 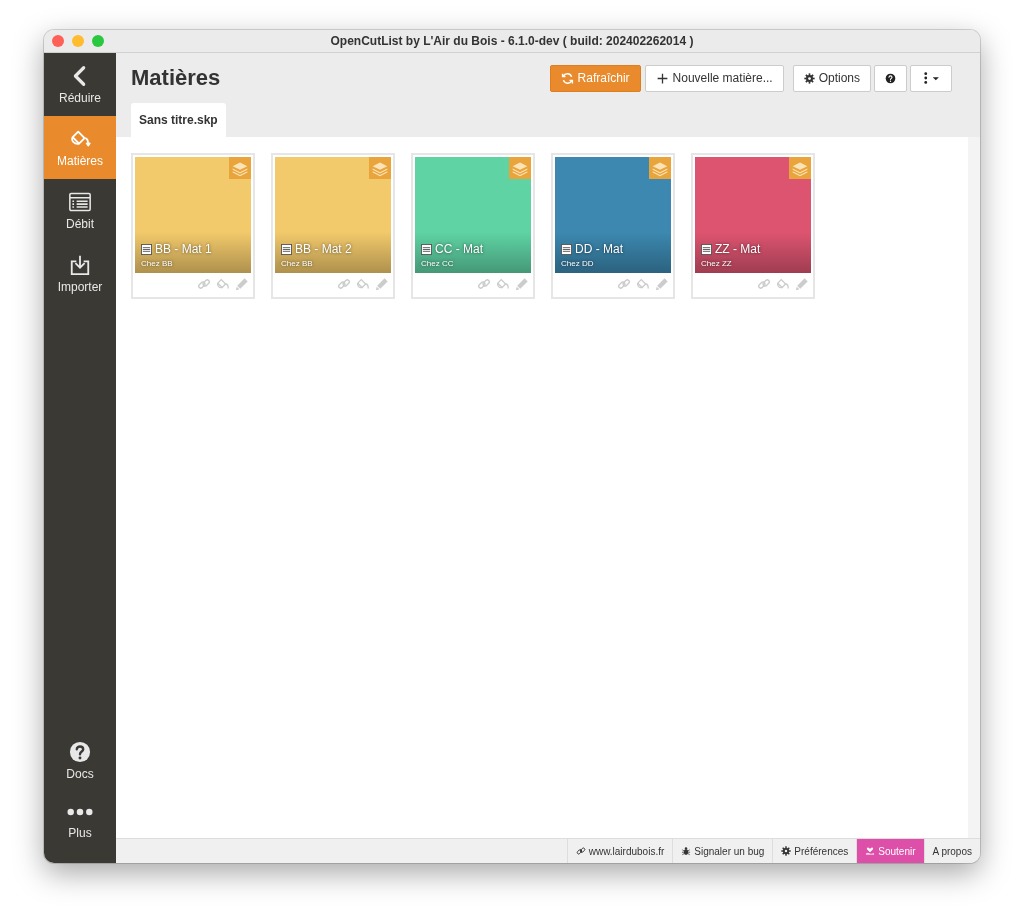 I want to click on material-name: BB - Mat 1, so click(x=183, y=249).